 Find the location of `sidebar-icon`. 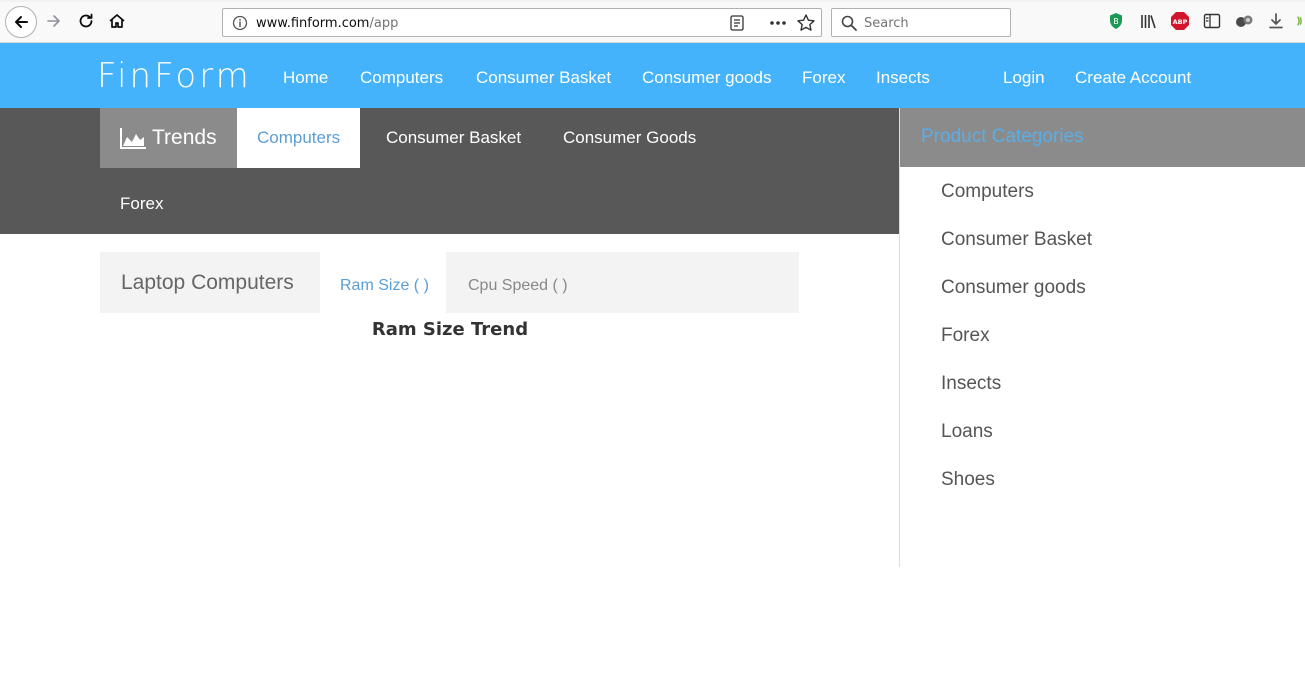

sidebar-icon is located at coordinates (1212, 21).